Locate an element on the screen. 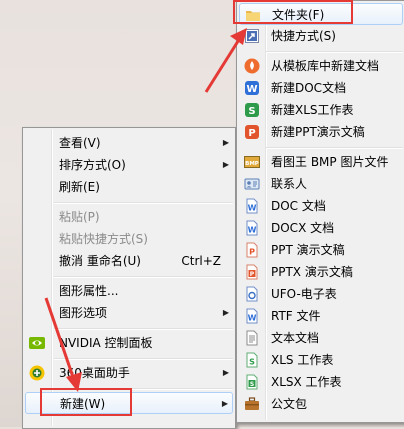  annotation-arrow-folder is located at coordinates (225, 60).